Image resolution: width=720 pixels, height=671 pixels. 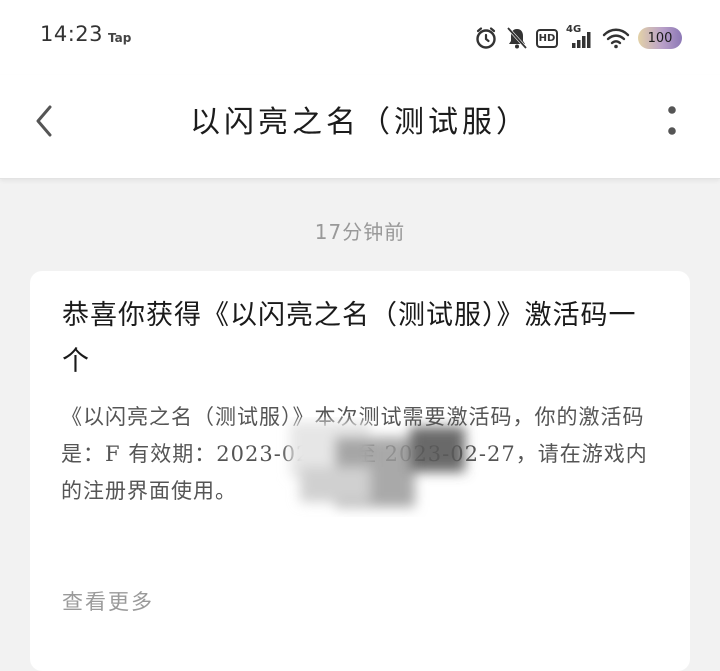 What do you see at coordinates (486, 38) in the screenshot?
I see `alarm-icon` at bounding box center [486, 38].